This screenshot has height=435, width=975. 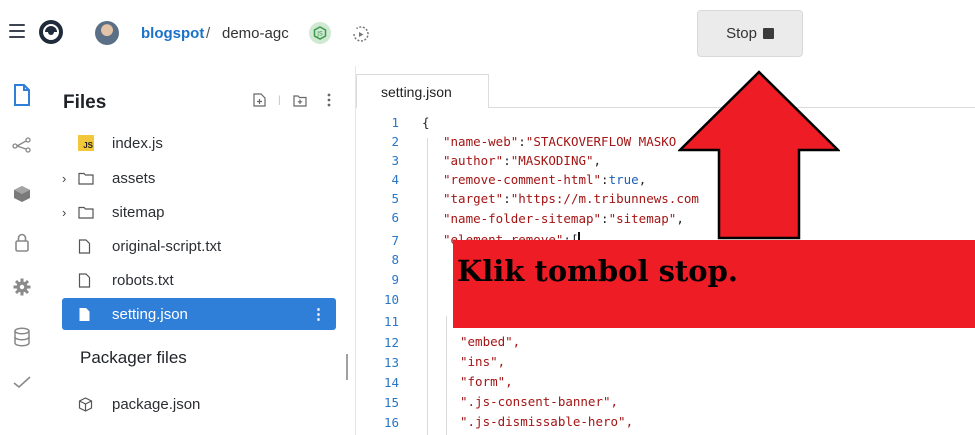 What do you see at coordinates (137, 143) in the screenshot?
I see `file-label: index.js` at bounding box center [137, 143].